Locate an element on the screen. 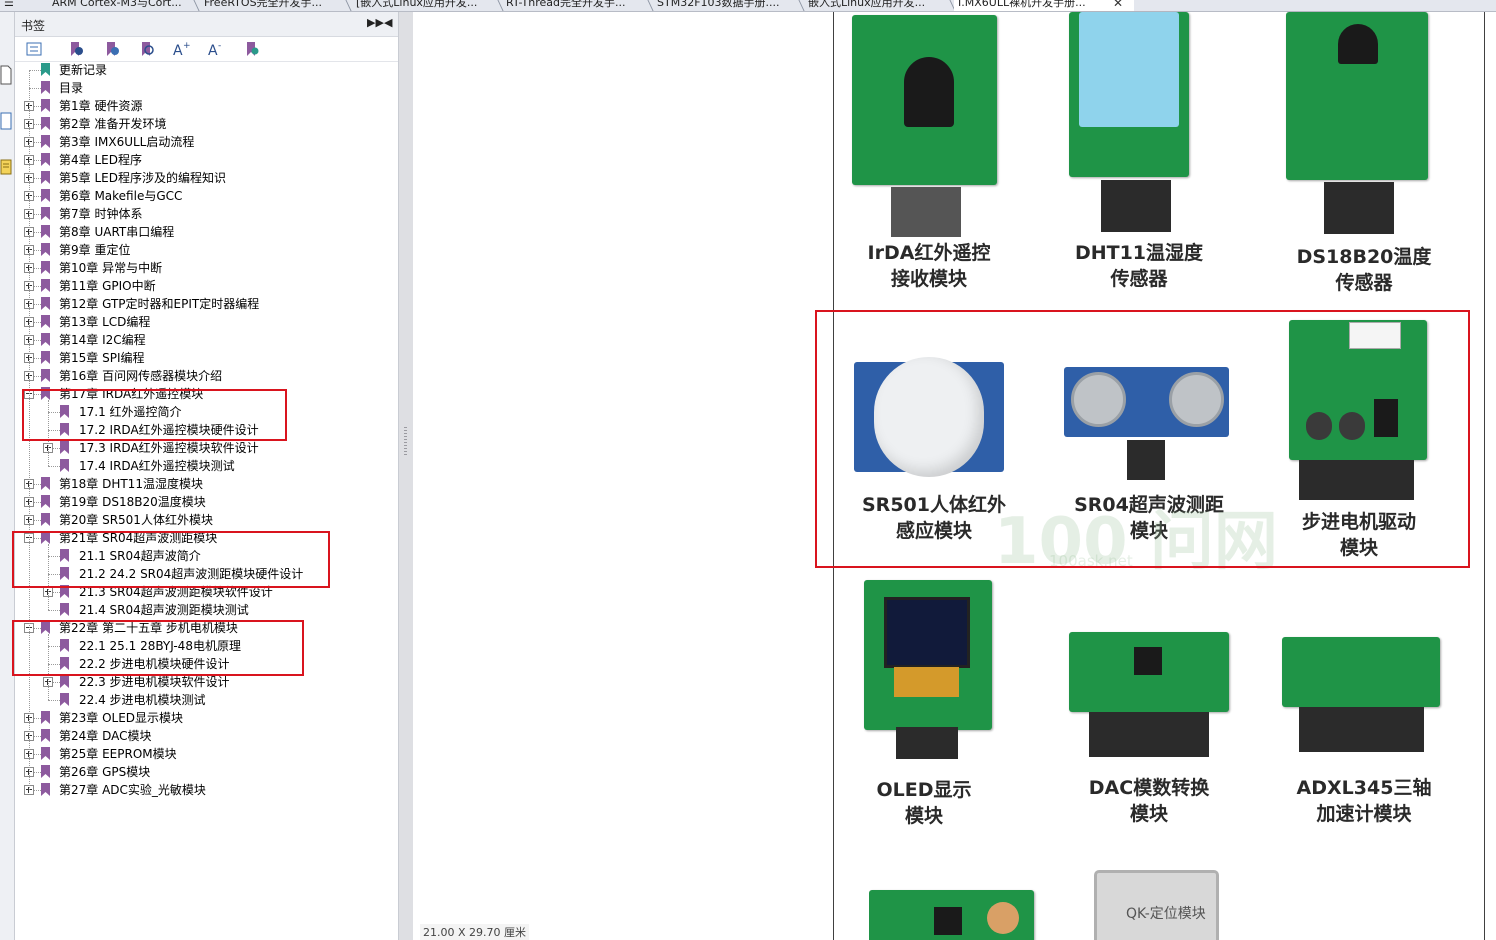 The width and height of the screenshot is (1496, 940). bookmark-label: 第25章 EEPROM模块 is located at coordinates (118, 754).